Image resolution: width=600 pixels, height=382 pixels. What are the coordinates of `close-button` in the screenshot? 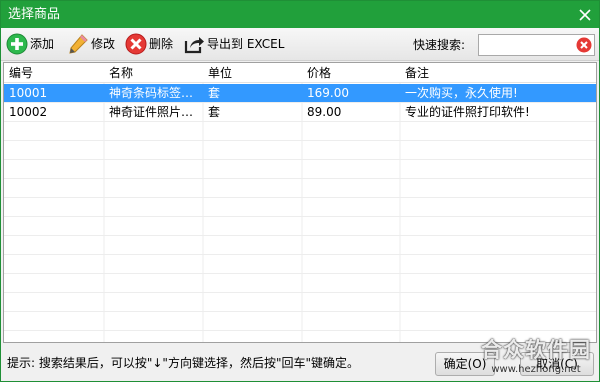 It's located at (585, 15).